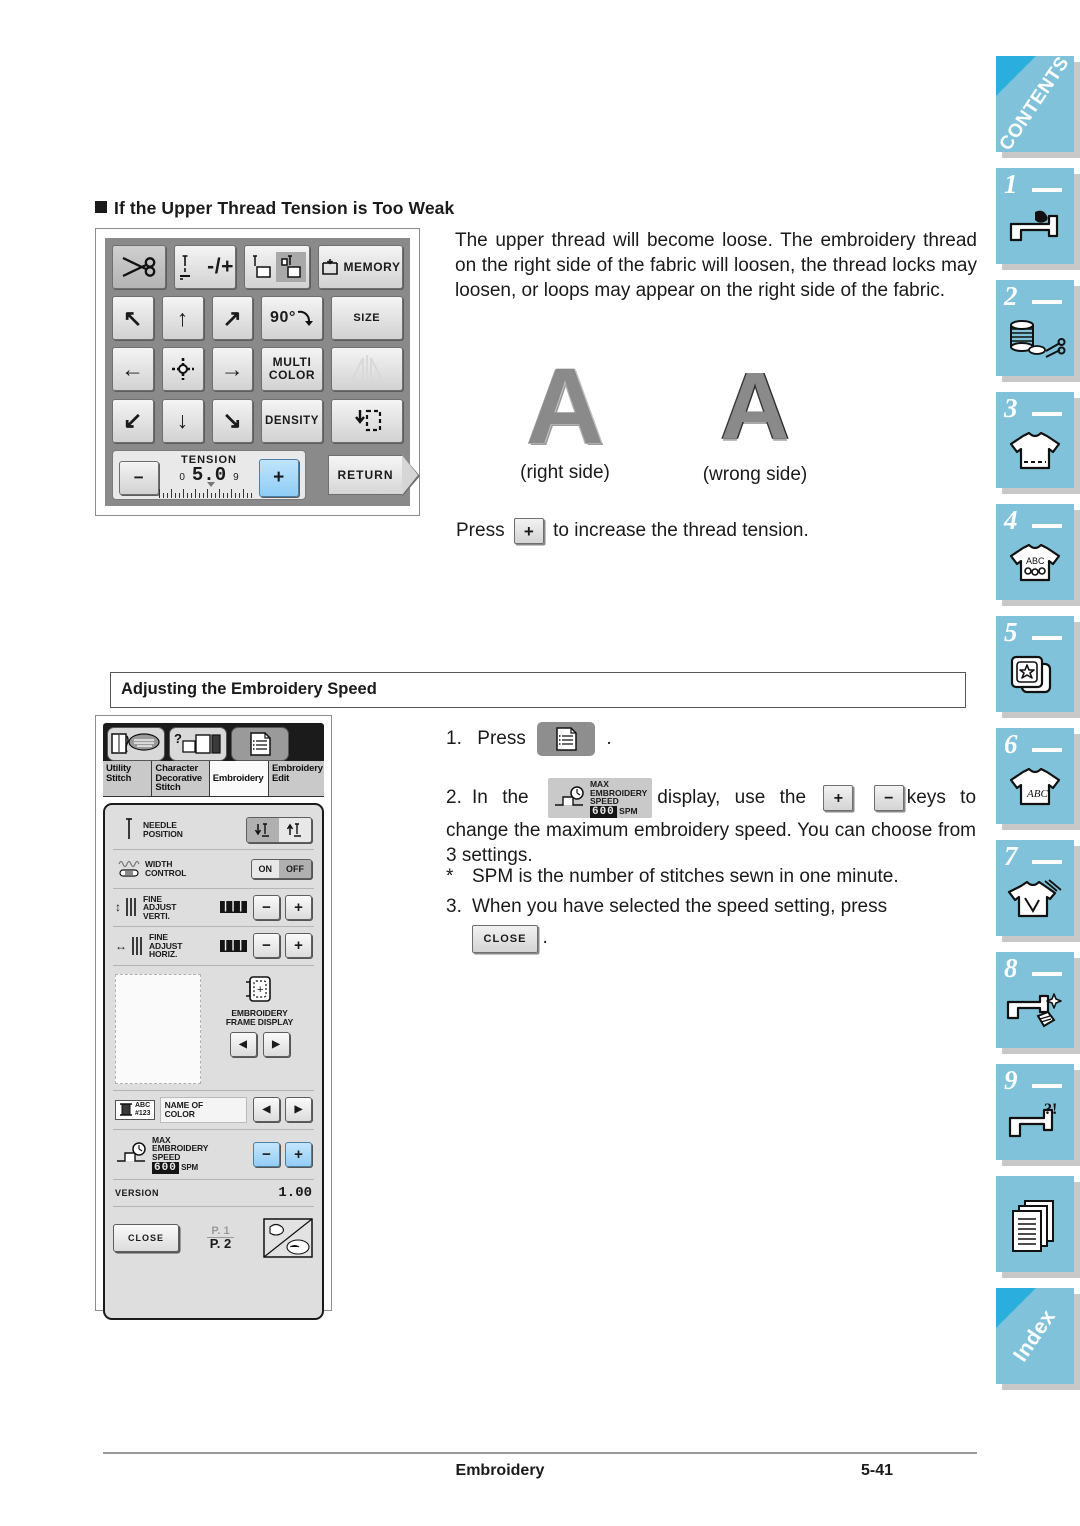 This screenshot has height=1526, width=1080. I want to click on arrow-up-right-icon: ↗, so click(232, 317).